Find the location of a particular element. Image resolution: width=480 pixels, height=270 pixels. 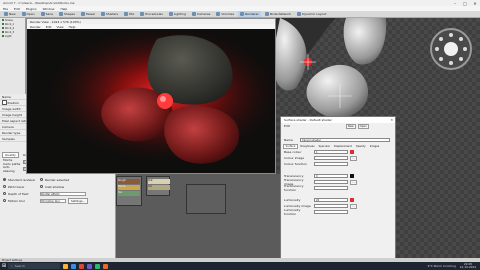

toolbar-tessel: Tessel is located at coordinates (88, 14).